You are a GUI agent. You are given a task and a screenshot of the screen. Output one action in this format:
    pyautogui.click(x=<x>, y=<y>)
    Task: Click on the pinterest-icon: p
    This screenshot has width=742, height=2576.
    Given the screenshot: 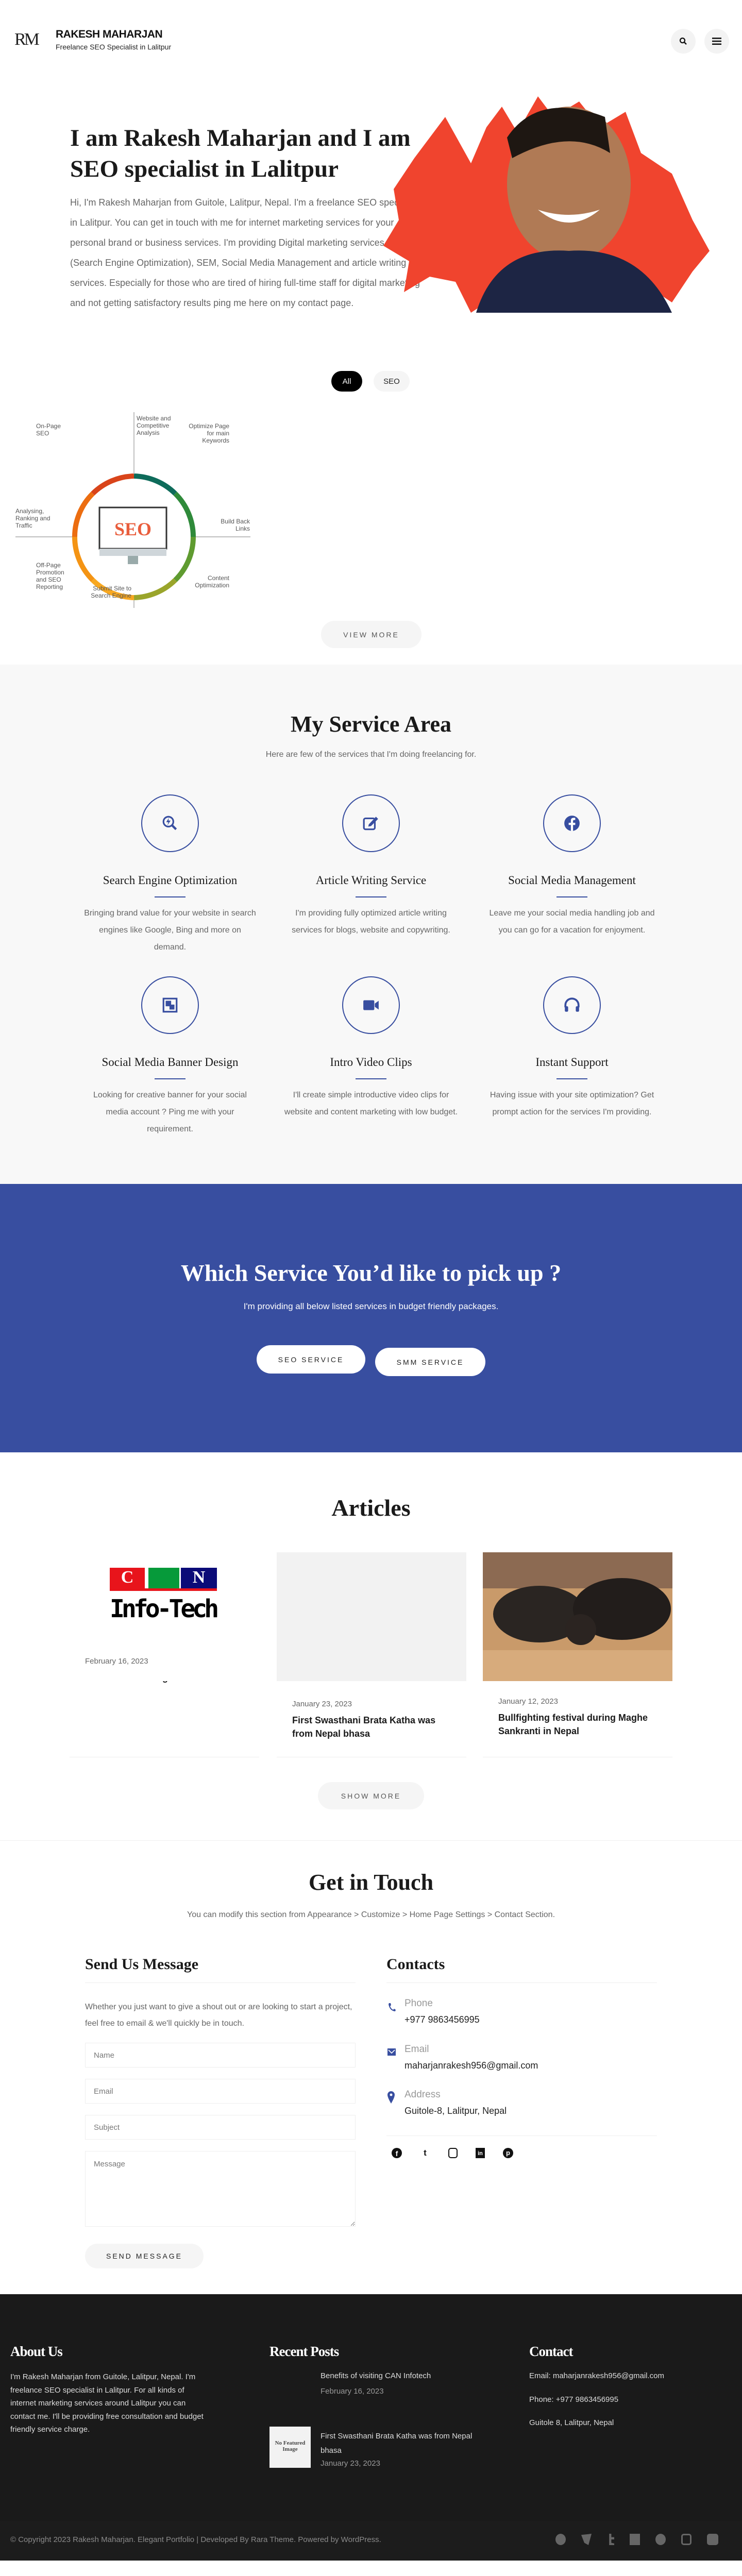 What is the action you would take?
    pyautogui.click(x=508, y=2153)
    